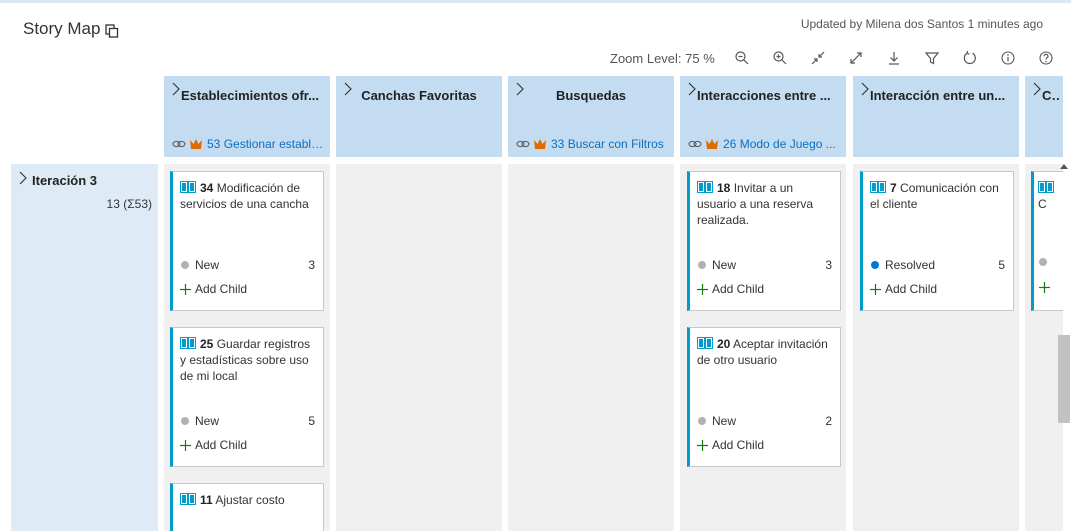 This screenshot has width=1071, height=531. I want to click on column-header: Canchas Favoritas, so click(419, 116).